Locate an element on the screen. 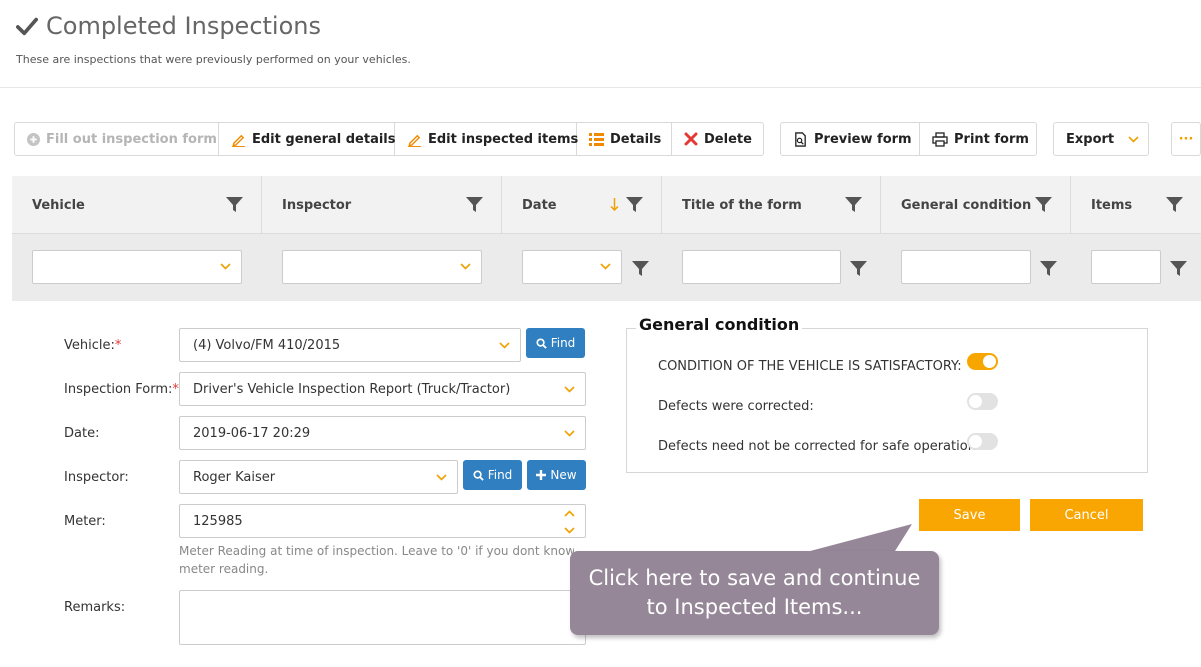 The height and width of the screenshot is (667, 1201). details-button: Details is located at coordinates (624, 139).